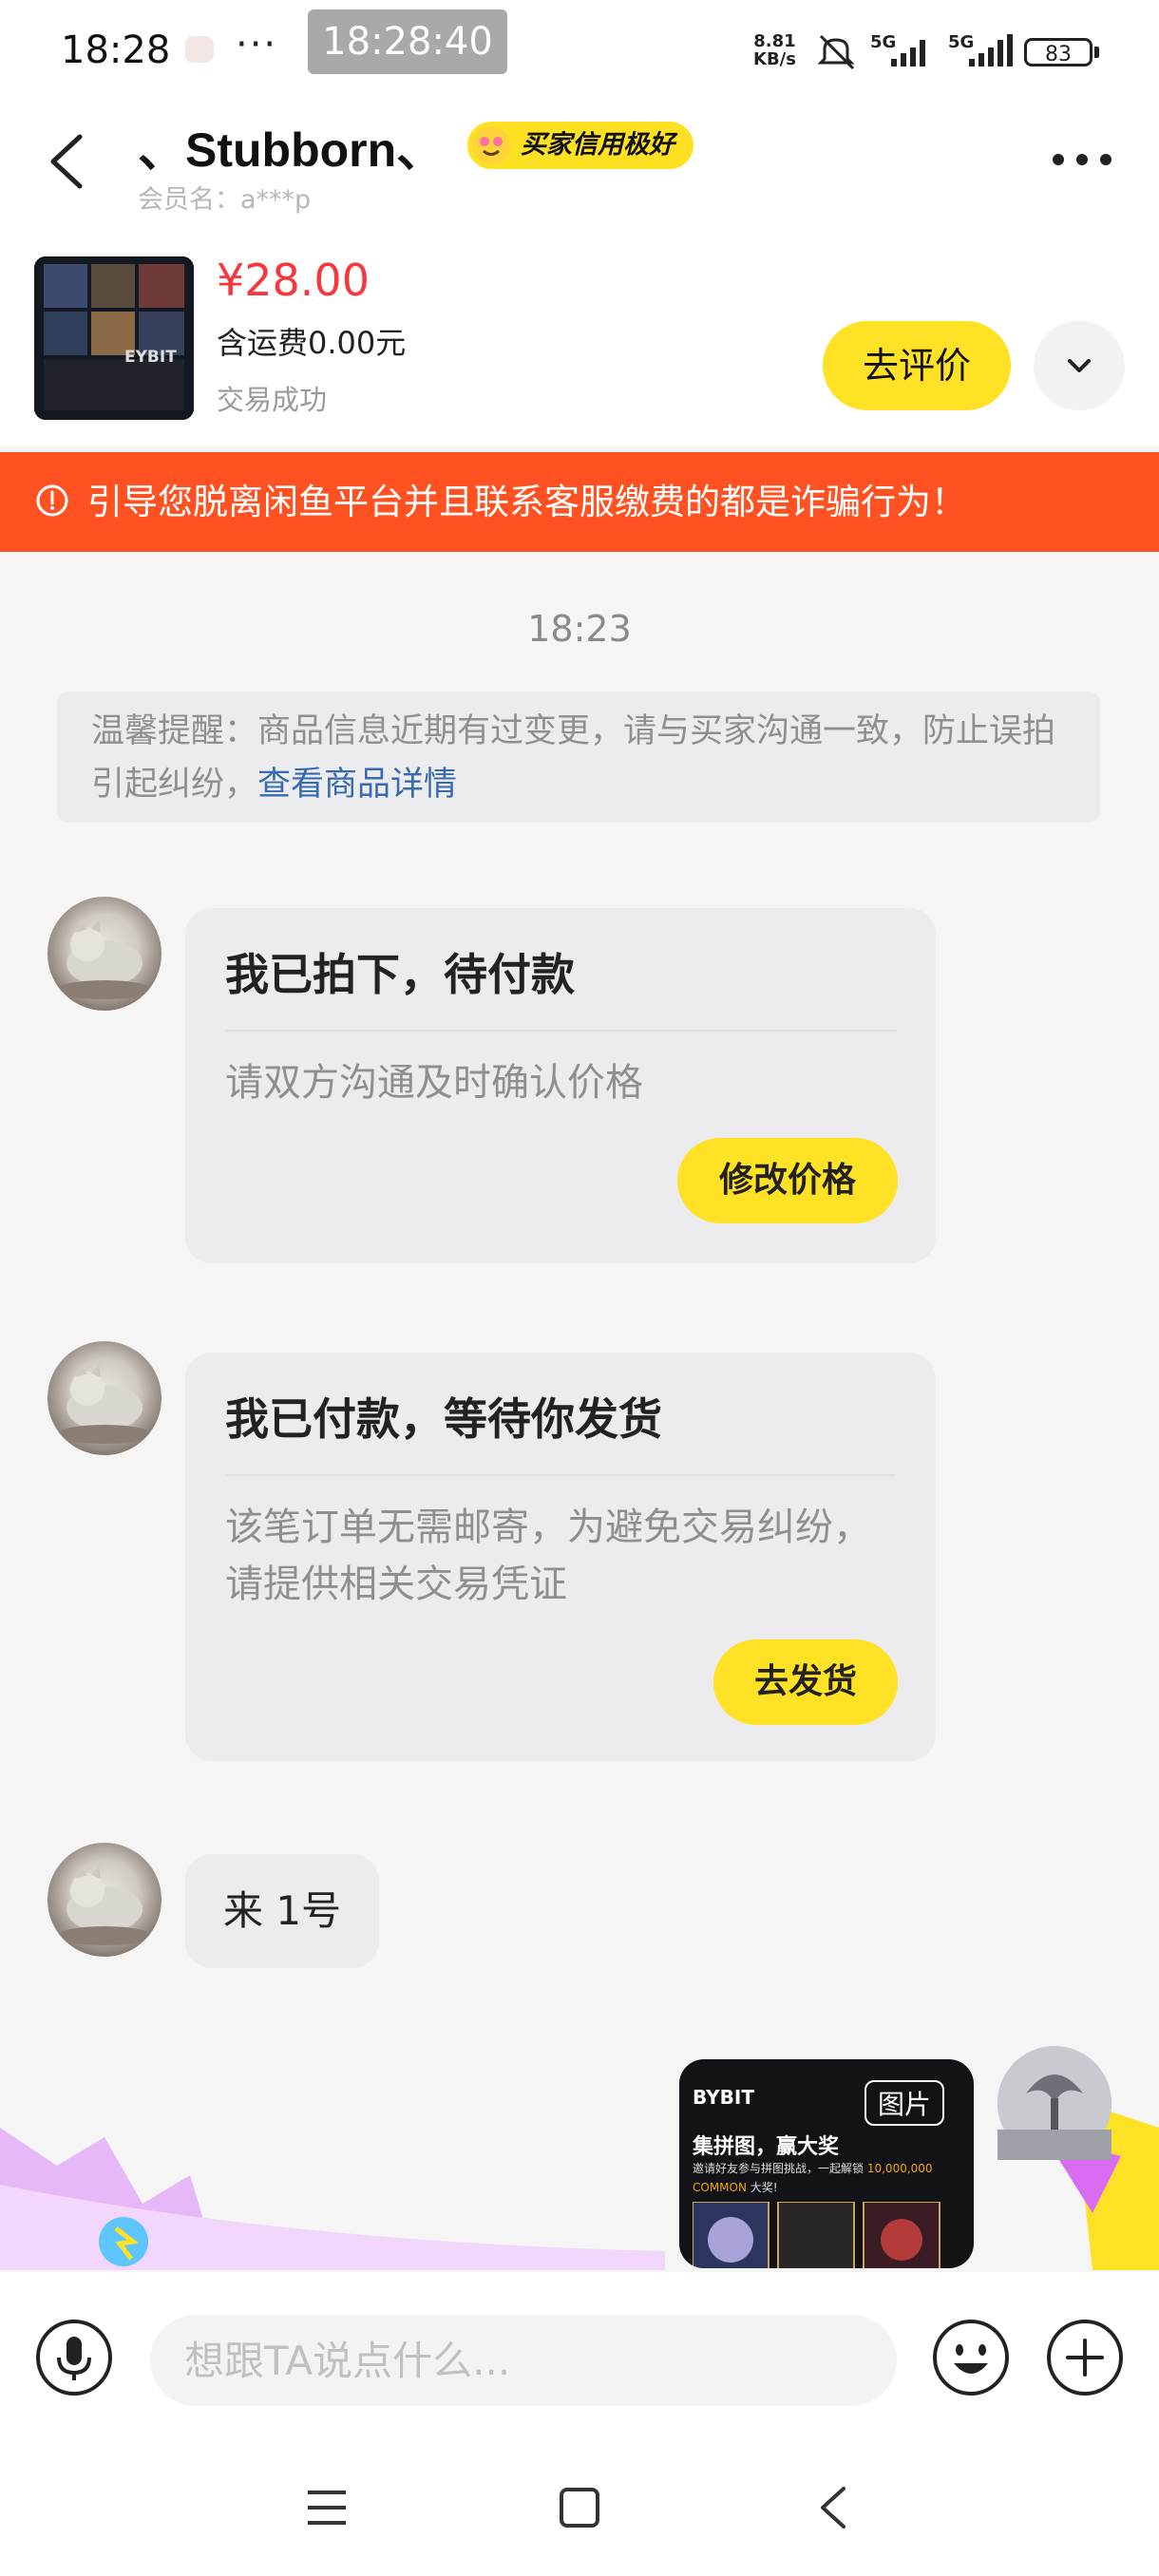 The width and height of the screenshot is (1159, 2576). I want to click on my-avatar, so click(1055, 2103).